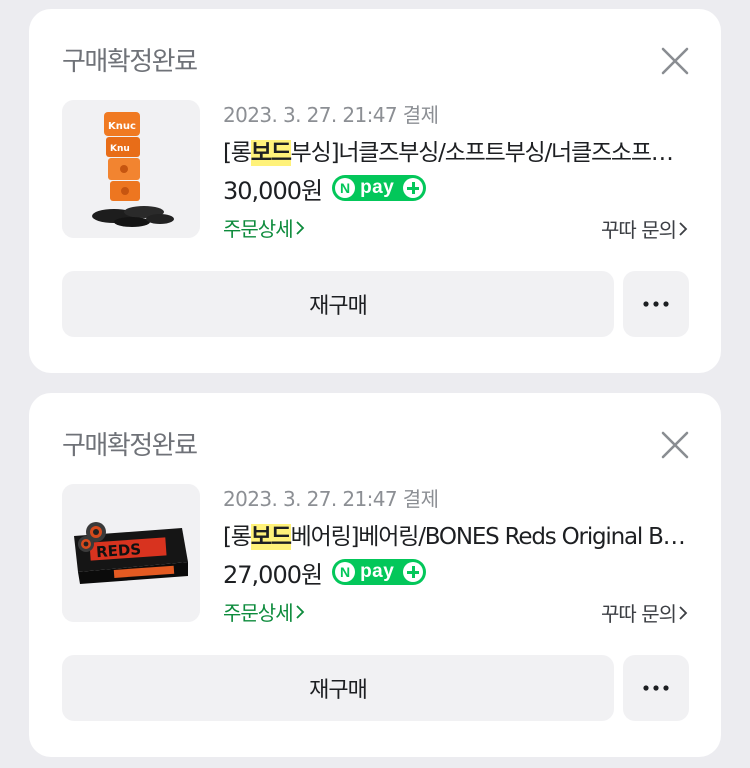  What do you see at coordinates (273, 190) in the screenshot?
I see `price: 30,000원` at bounding box center [273, 190].